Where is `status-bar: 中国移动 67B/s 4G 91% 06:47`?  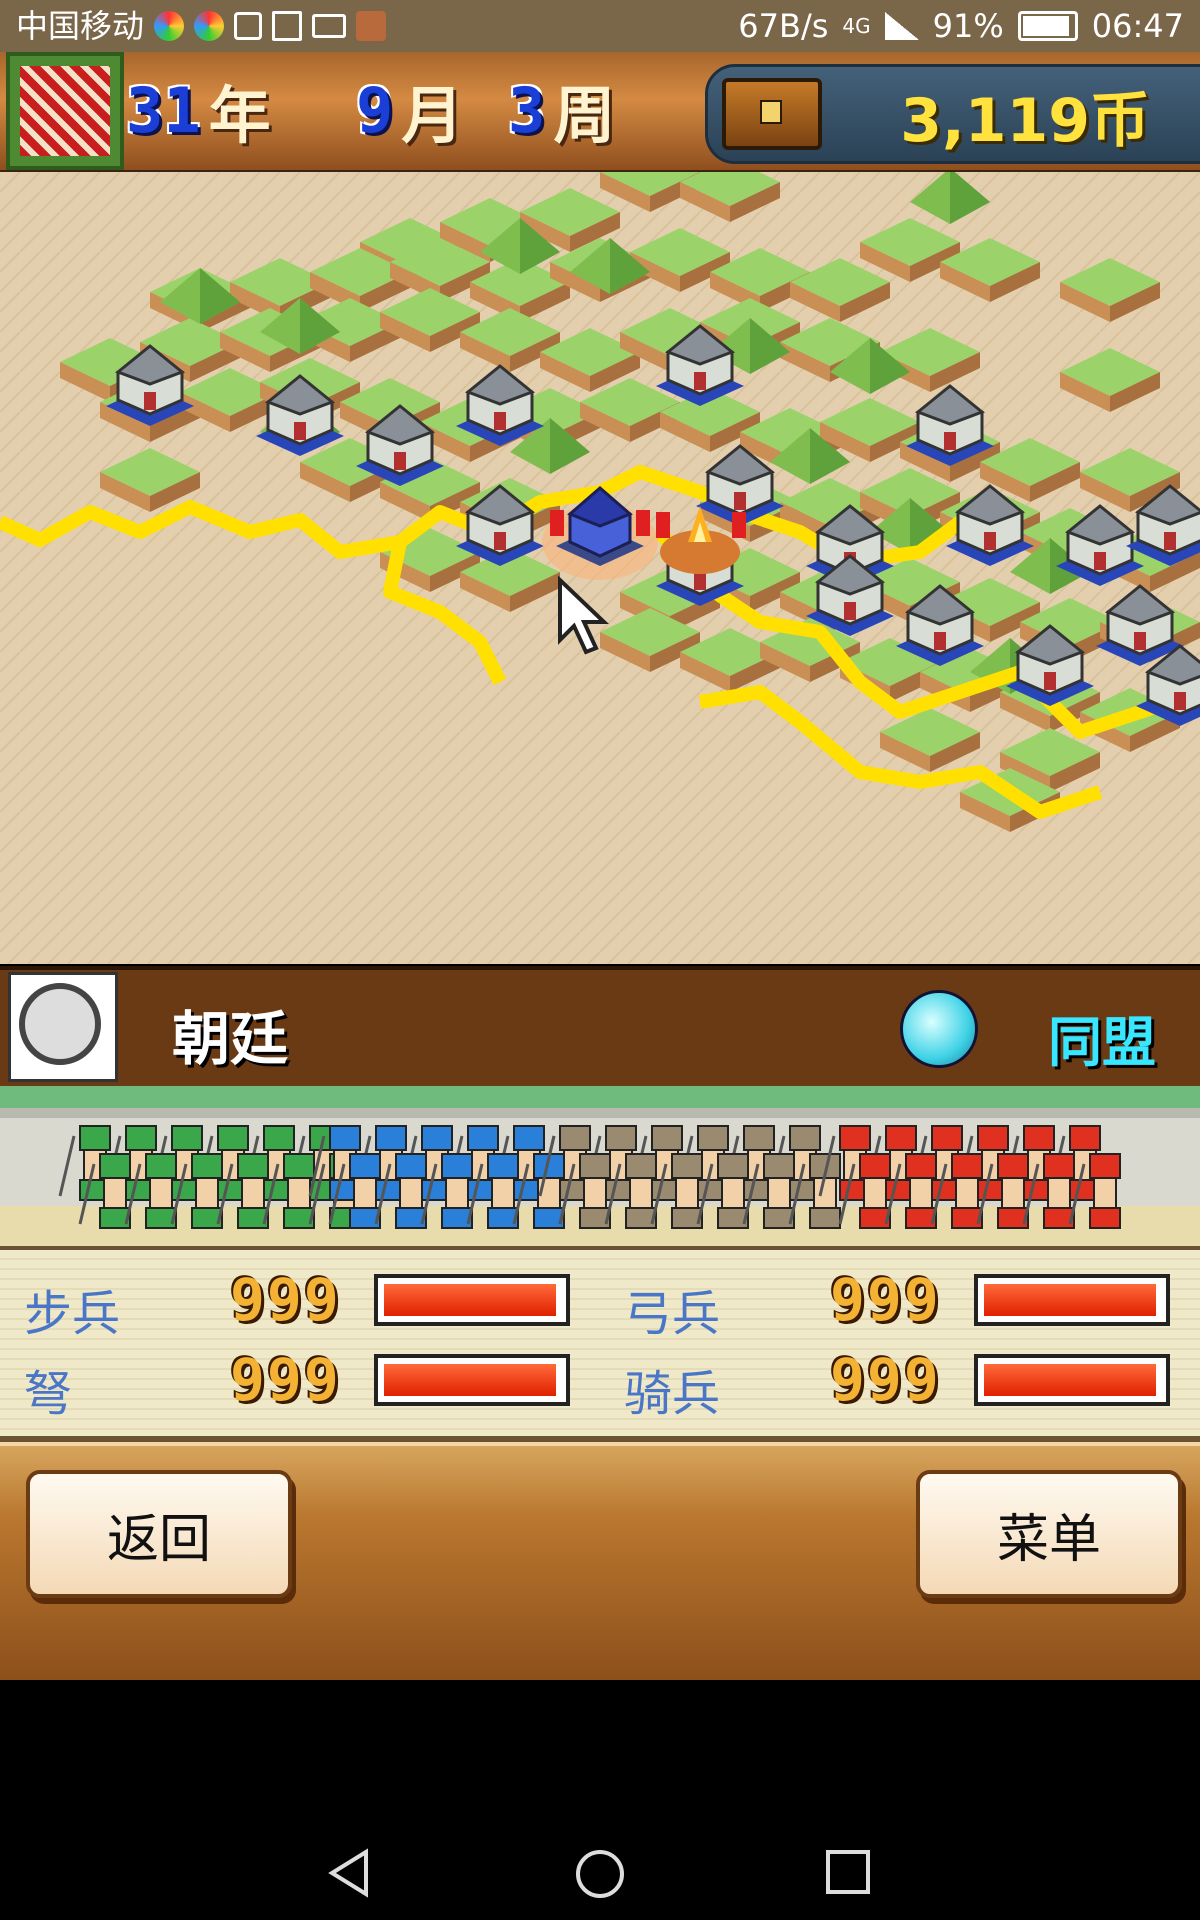 status-bar: 中国移动 67B/s 4G 91% 06:47 is located at coordinates (600, 26).